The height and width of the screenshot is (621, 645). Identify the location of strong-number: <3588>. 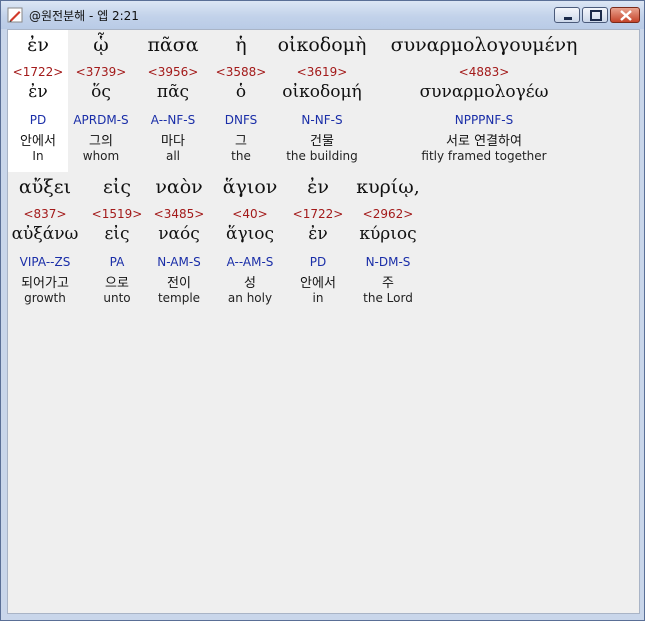
(241, 72).